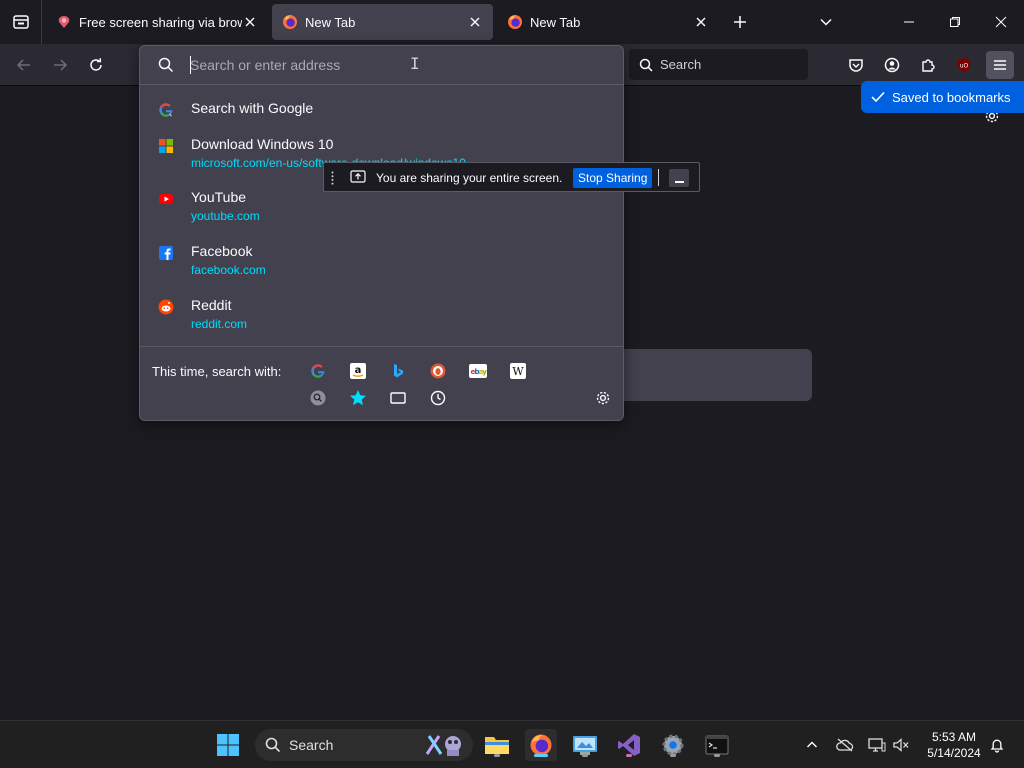 The width and height of the screenshot is (1024, 768). Describe the element at coordinates (942, 97) in the screenshot. I see `saved-to-bookmarks-toast: Saved to bookmarks` at that location.